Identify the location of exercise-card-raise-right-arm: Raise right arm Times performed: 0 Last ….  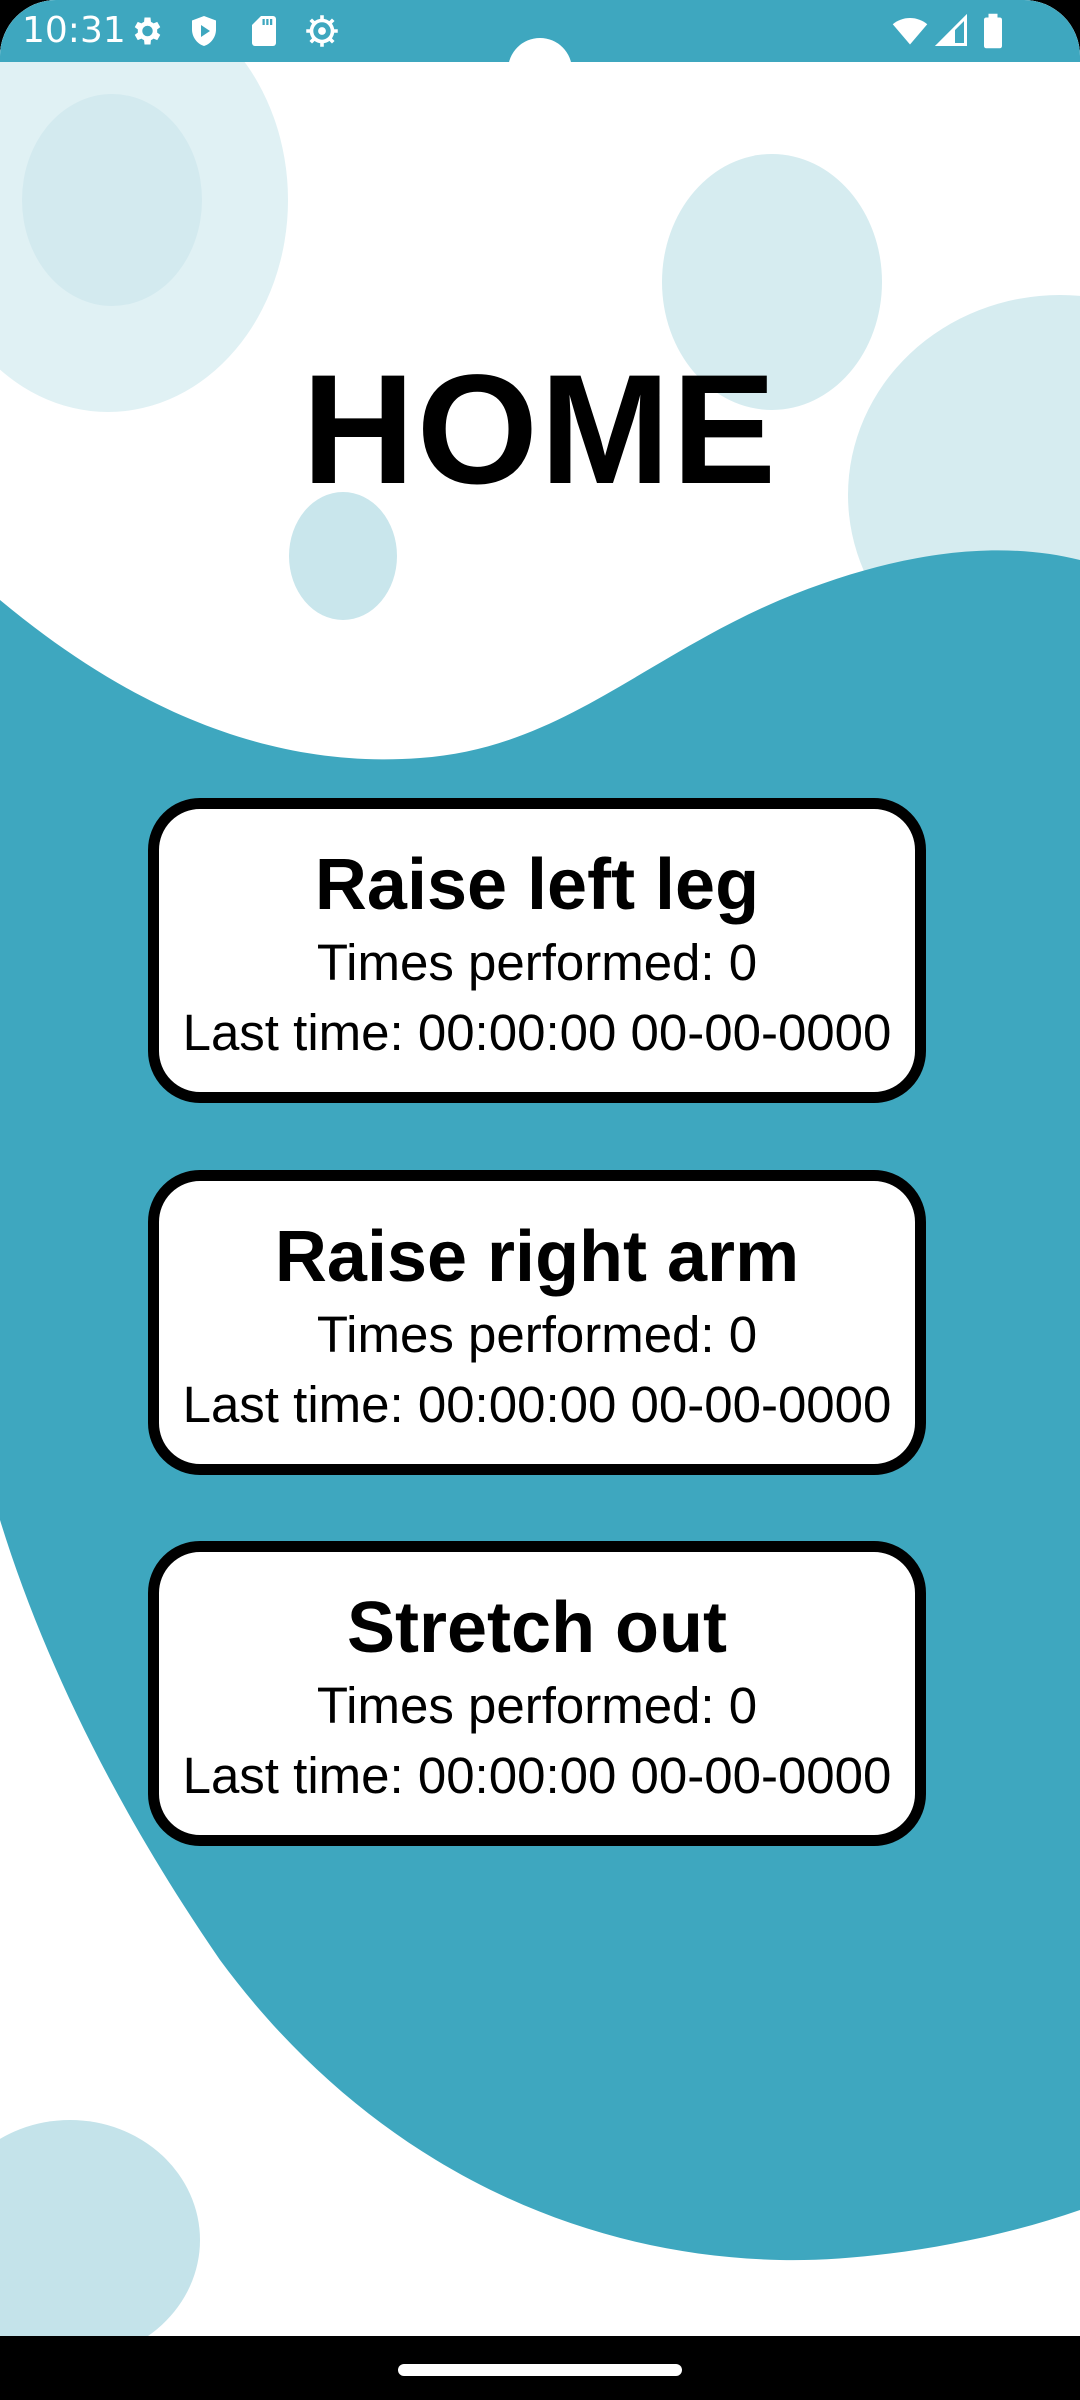
(537, 1322).